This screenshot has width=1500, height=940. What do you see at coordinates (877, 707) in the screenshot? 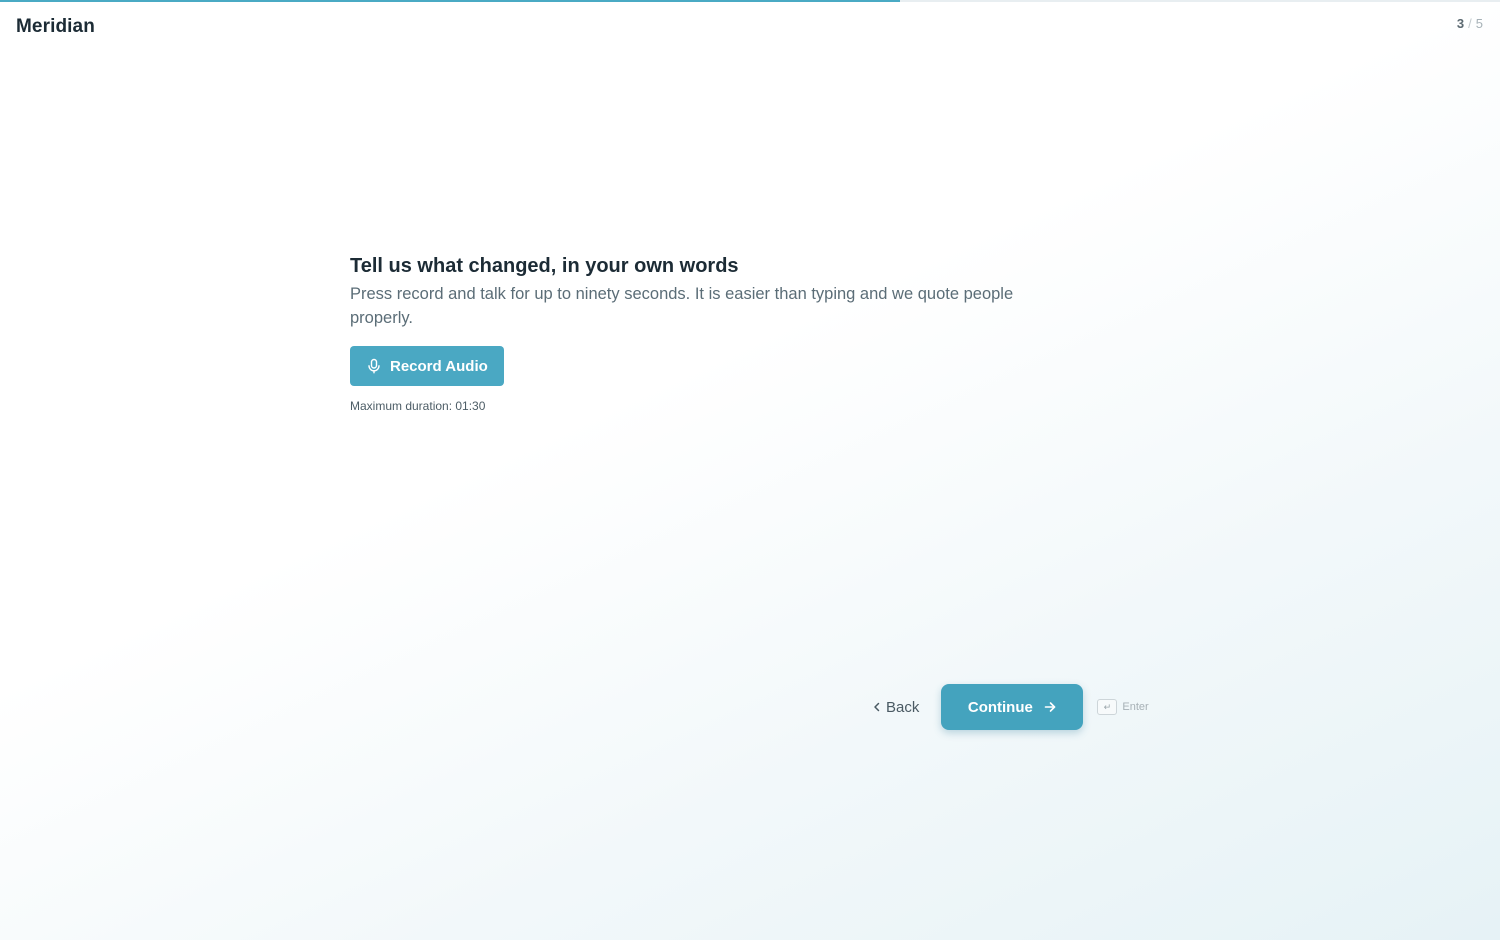
I see `chevron-left-icon` at bounding box center [877, 707].